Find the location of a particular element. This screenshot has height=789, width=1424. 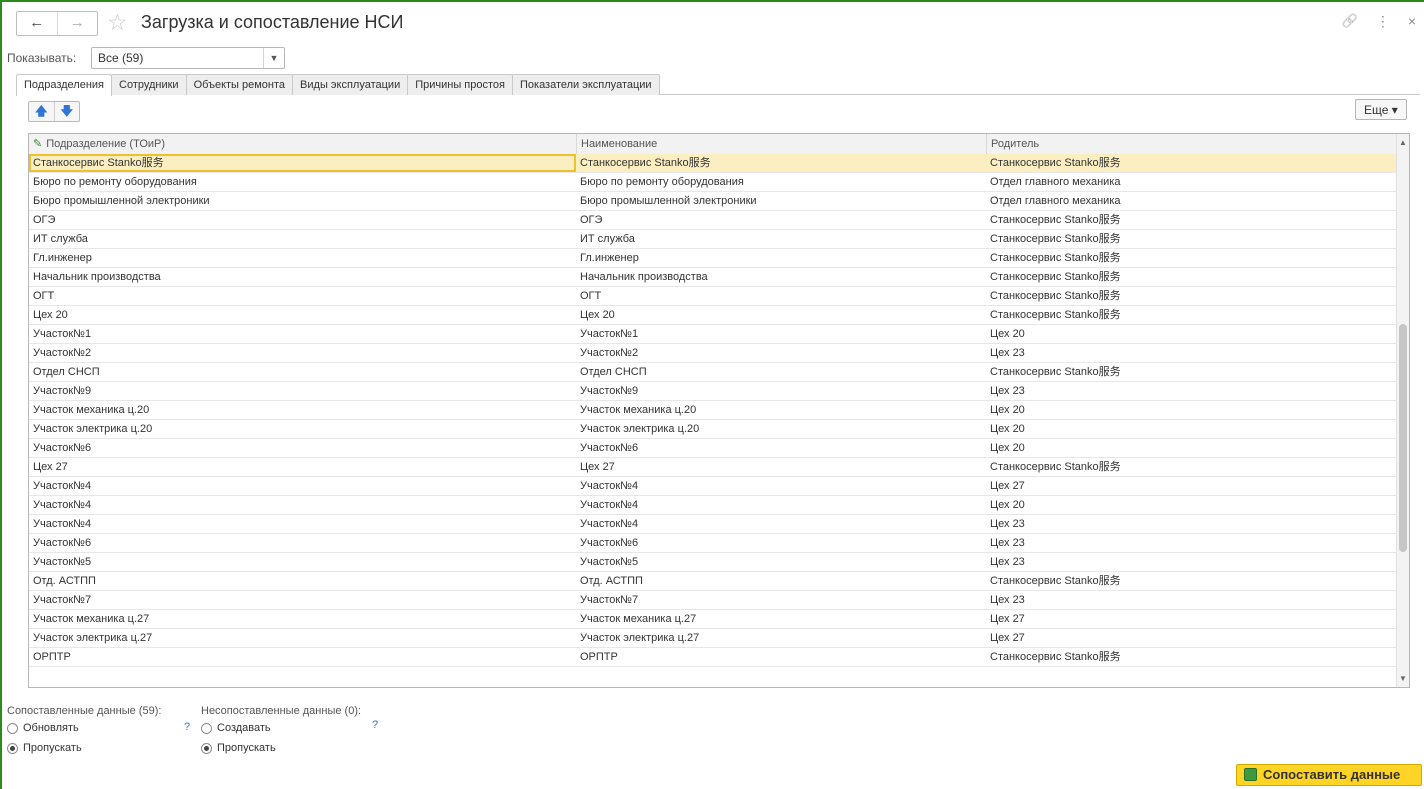

table-row: ОГЭ ОГЭ Станкосервис Stanko服务 is located at coordinates (712, 220).